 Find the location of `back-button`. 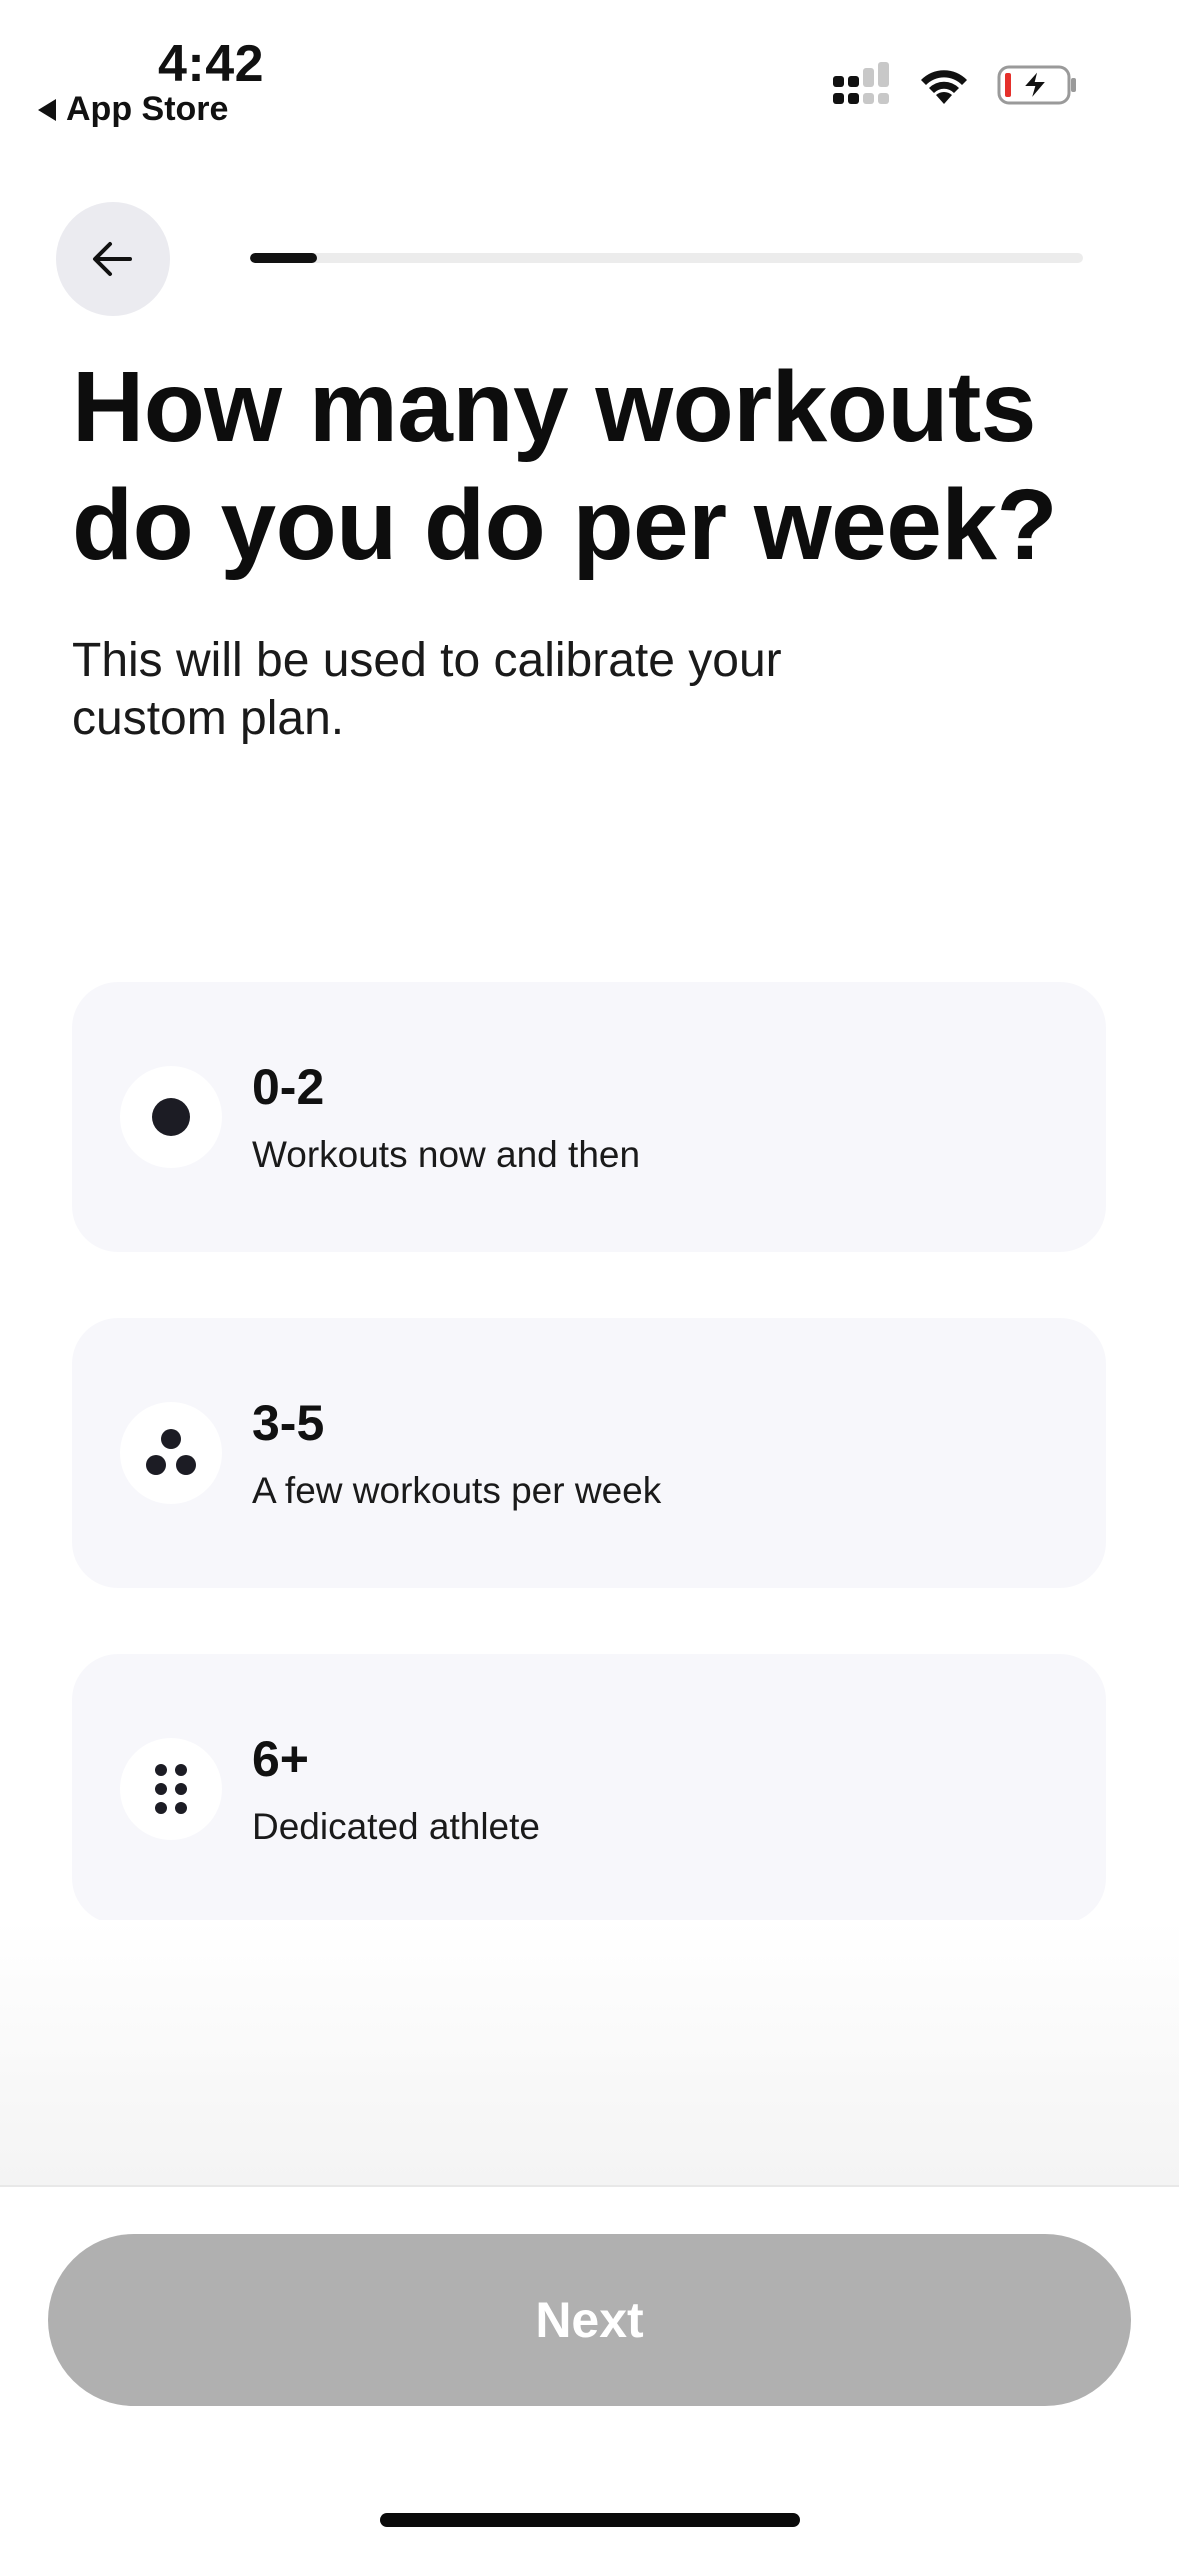

back-button is located at coordinates (113, 259).